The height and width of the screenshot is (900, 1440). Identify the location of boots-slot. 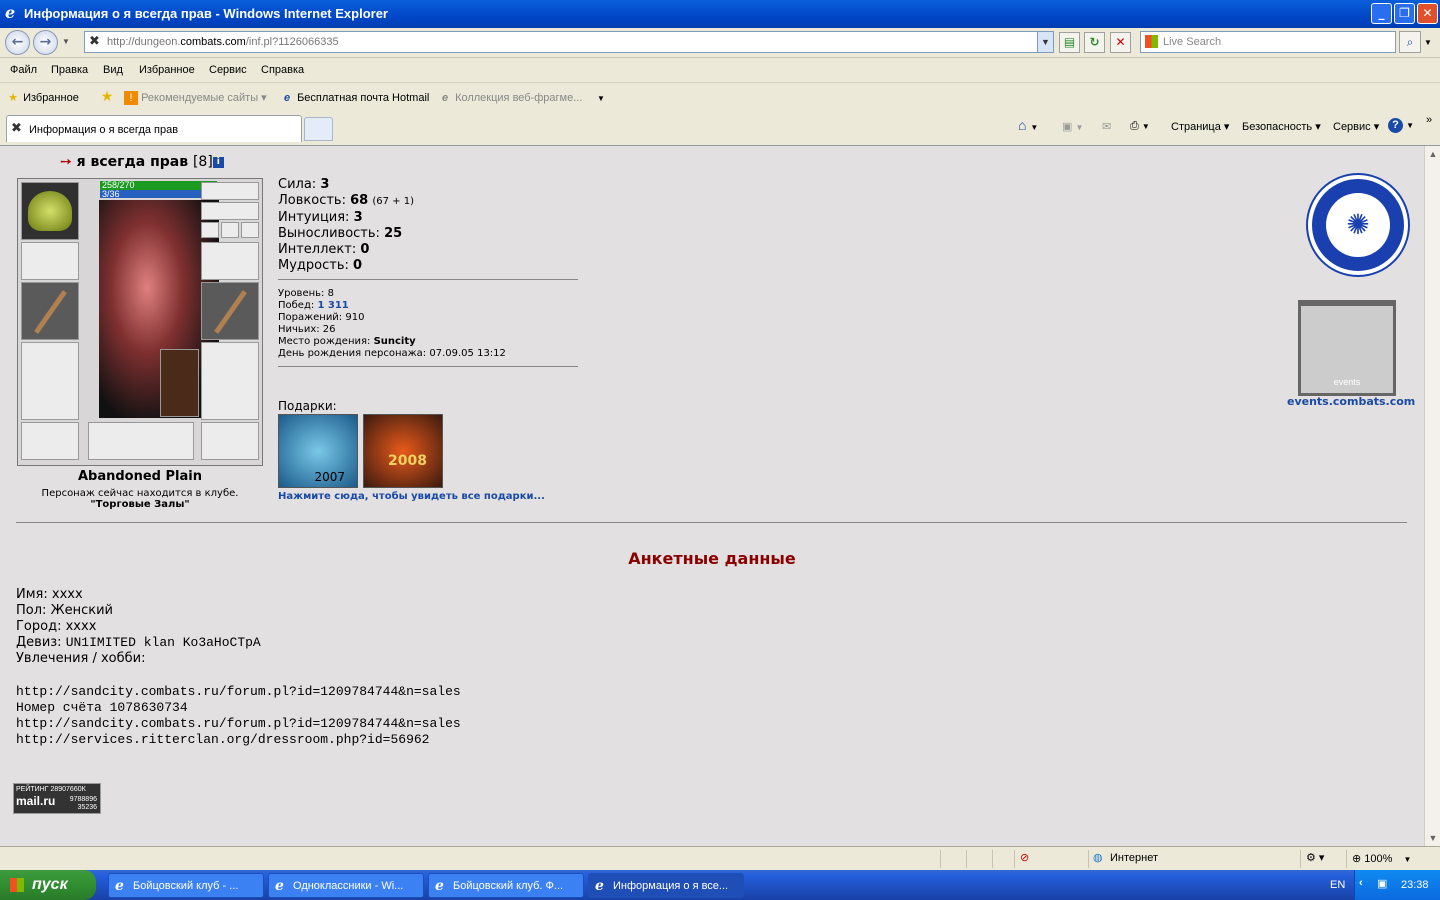
(230, 441).